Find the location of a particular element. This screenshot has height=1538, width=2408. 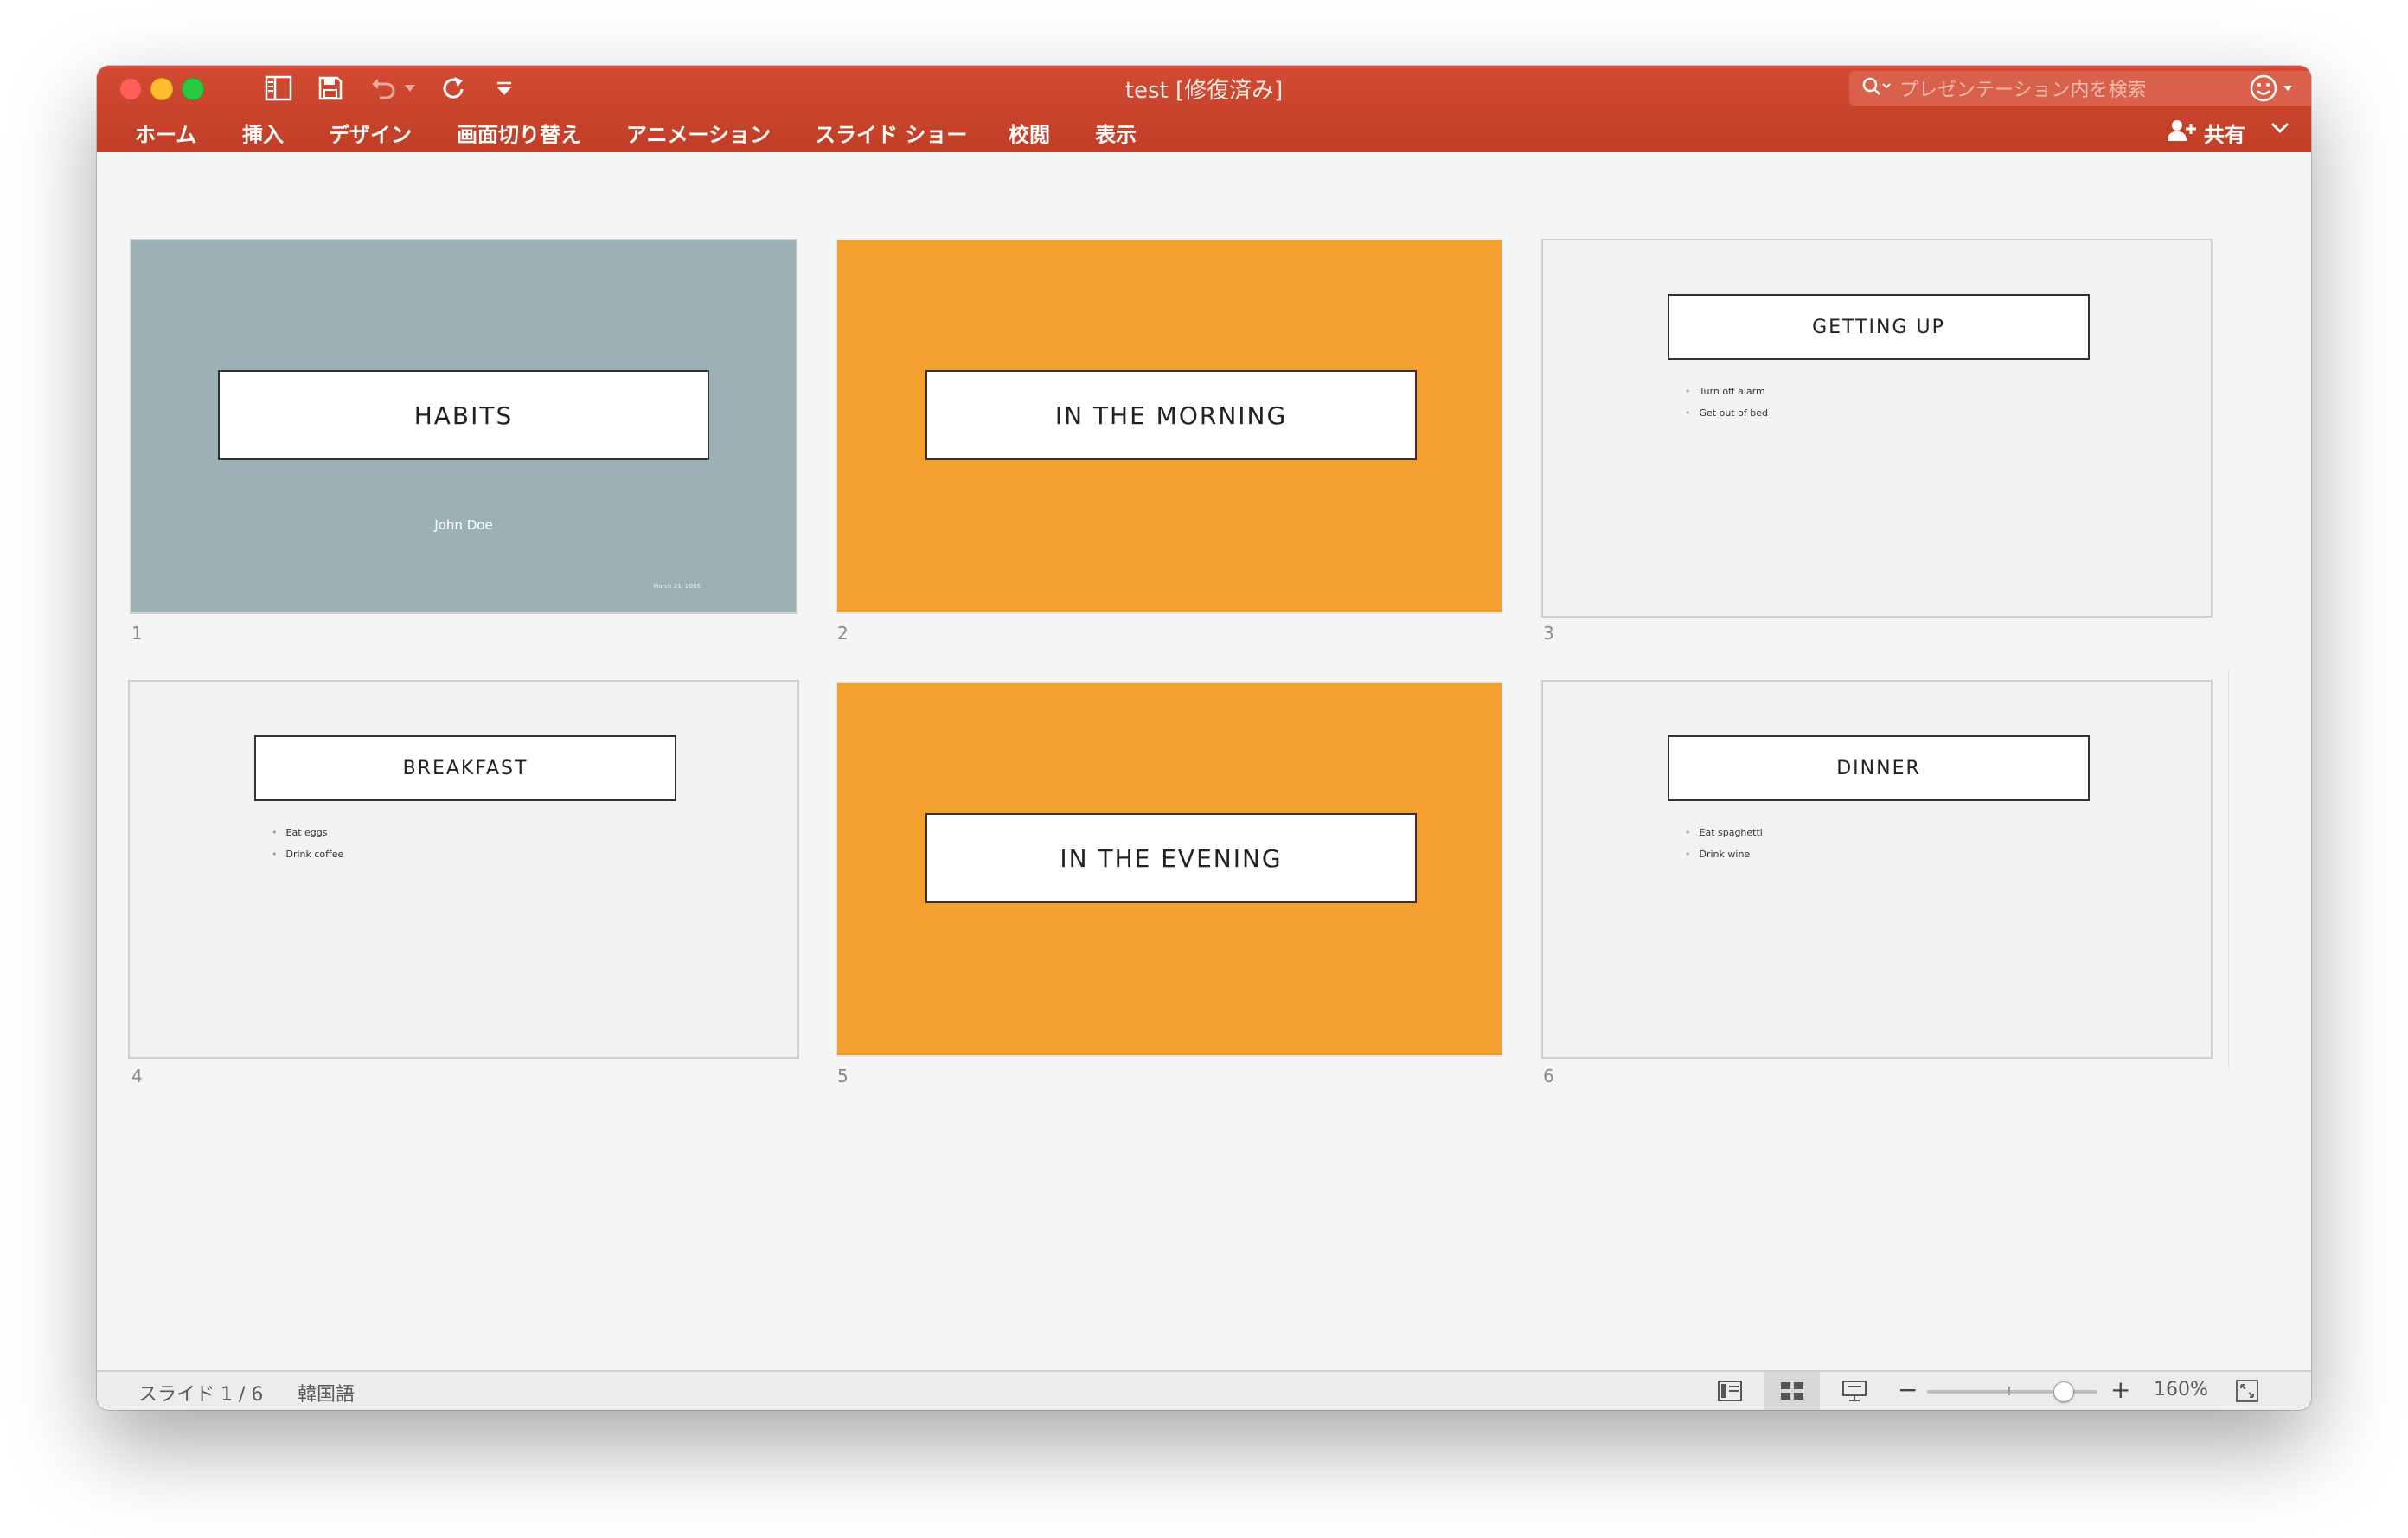

tab-slide-show: スライド ショー is located at coordinates (891, 133).